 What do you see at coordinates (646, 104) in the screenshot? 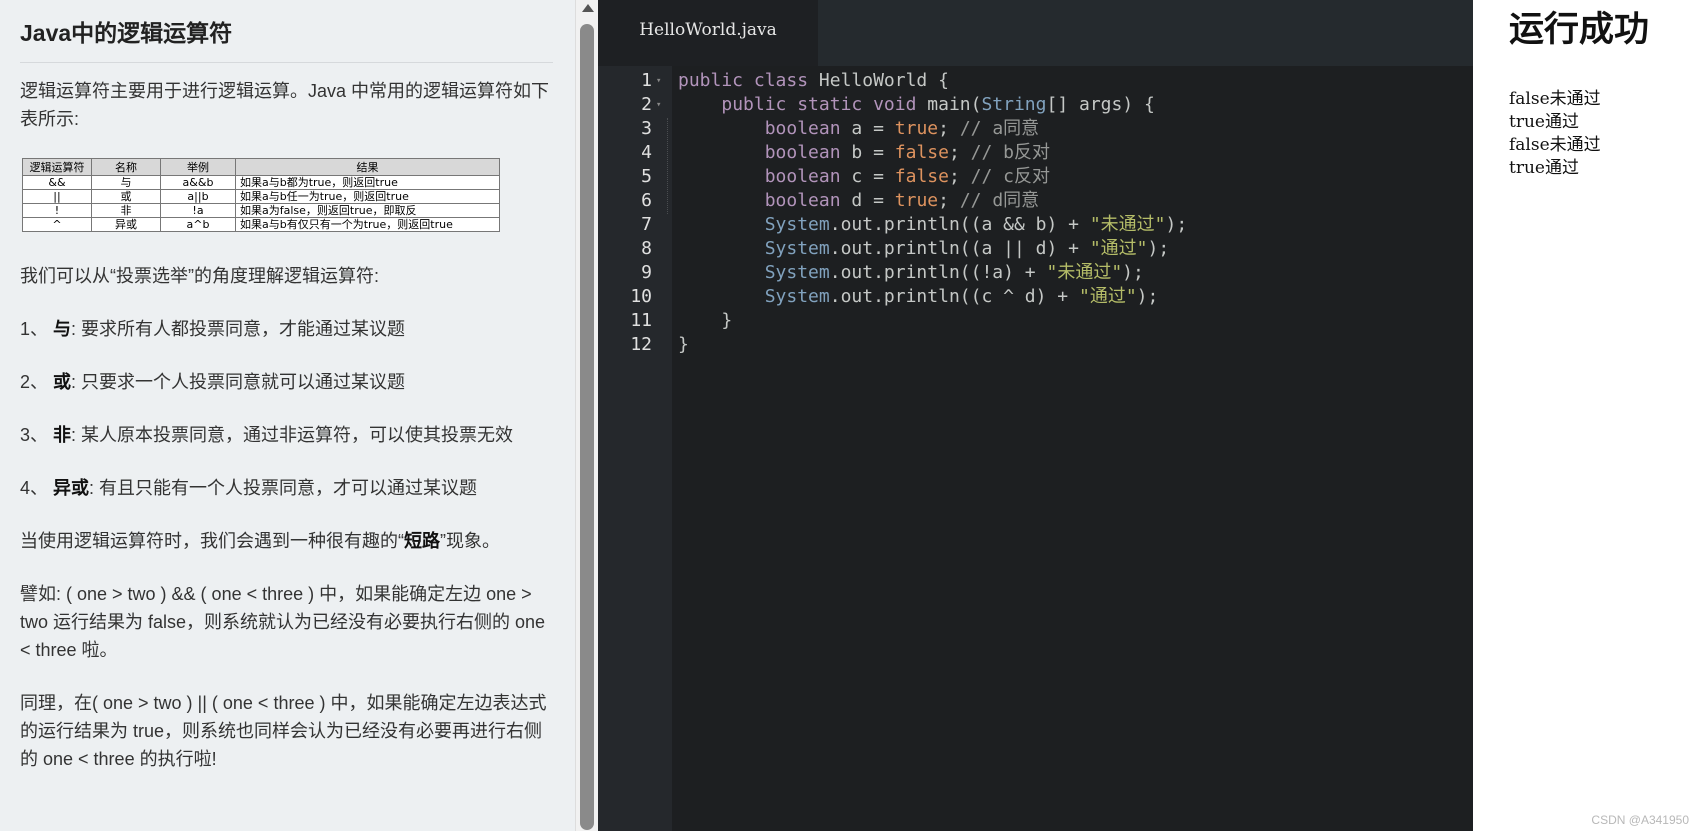
I see `line-number: 2` at bounding box center [646, 104].